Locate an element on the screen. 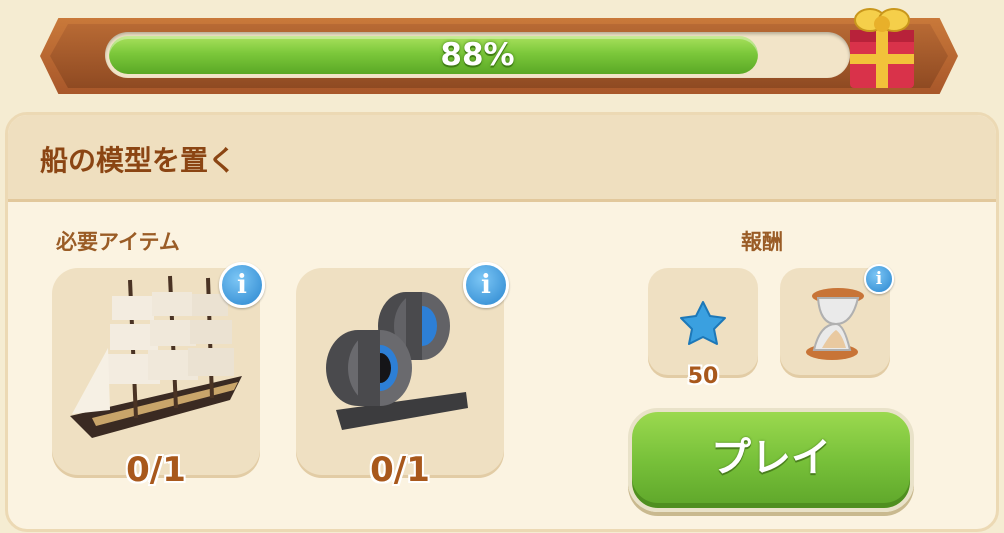  blue-star-icon is located at coordinates (703, 323).